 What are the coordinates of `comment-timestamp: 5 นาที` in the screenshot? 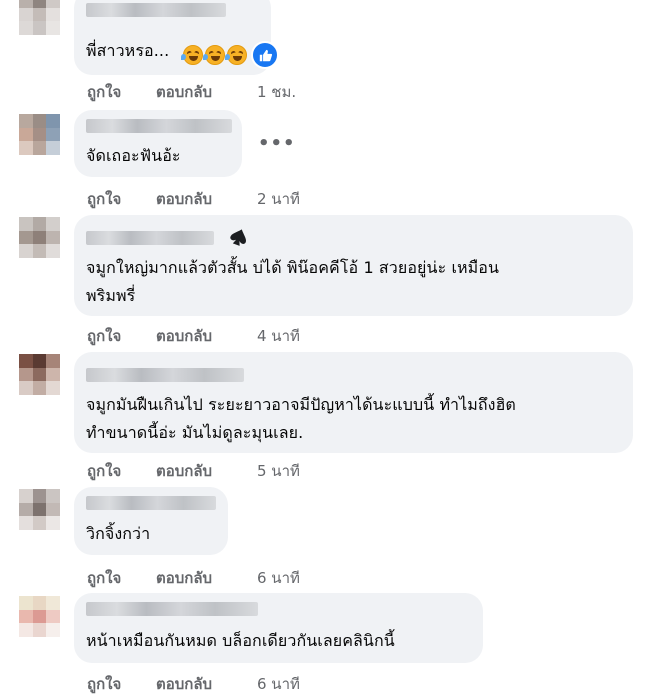 It's located at (278, 471).